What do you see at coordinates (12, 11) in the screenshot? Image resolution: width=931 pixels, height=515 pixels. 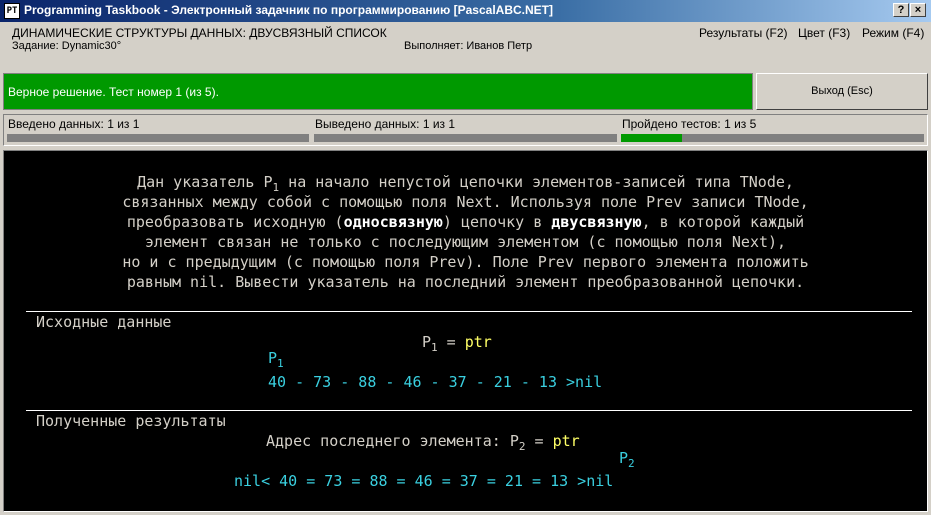 I see `app-icon: PT` at bounding box center [12, 11].